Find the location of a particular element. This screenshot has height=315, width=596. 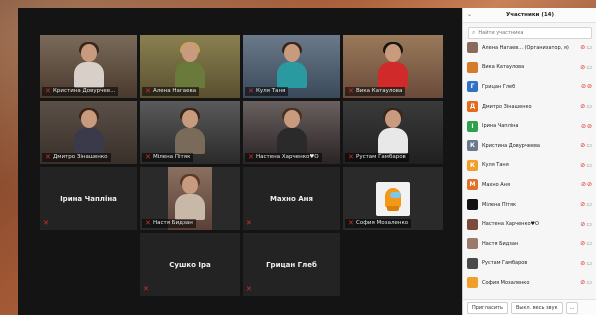

participant-name: Грицан Глеб is located at coordinates (291, 264).